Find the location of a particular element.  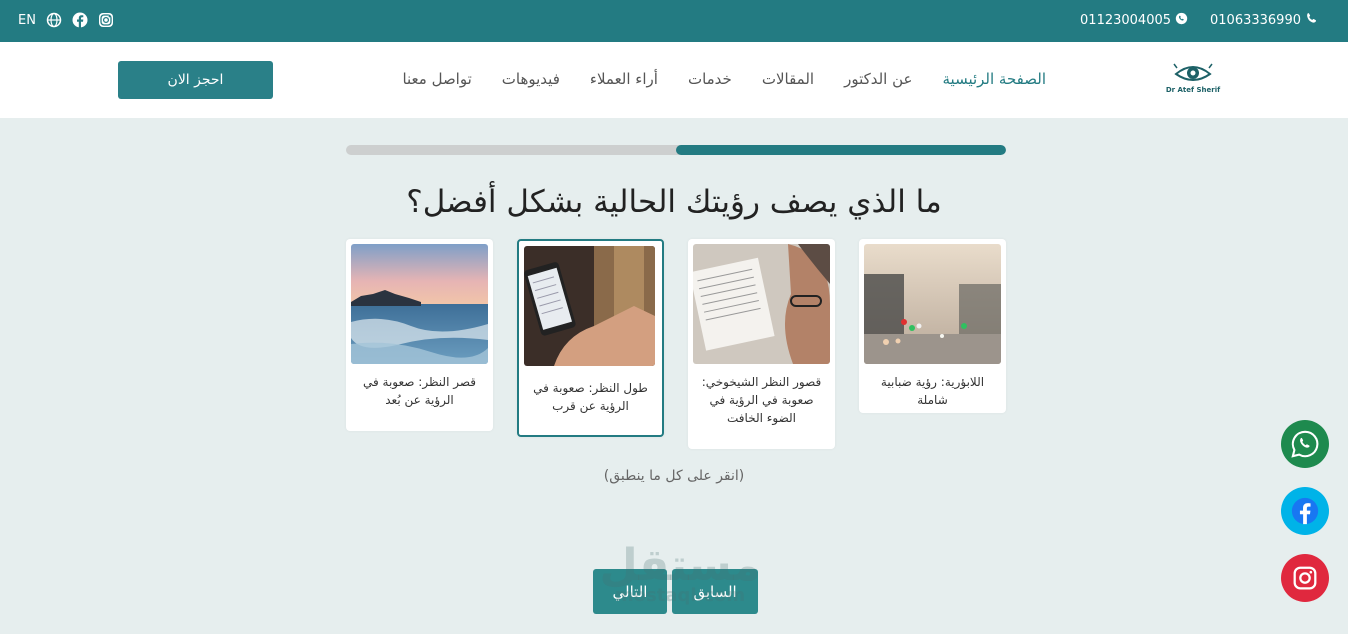

phone-number-2: 01123004005 is located at coordinates (1126, 20).